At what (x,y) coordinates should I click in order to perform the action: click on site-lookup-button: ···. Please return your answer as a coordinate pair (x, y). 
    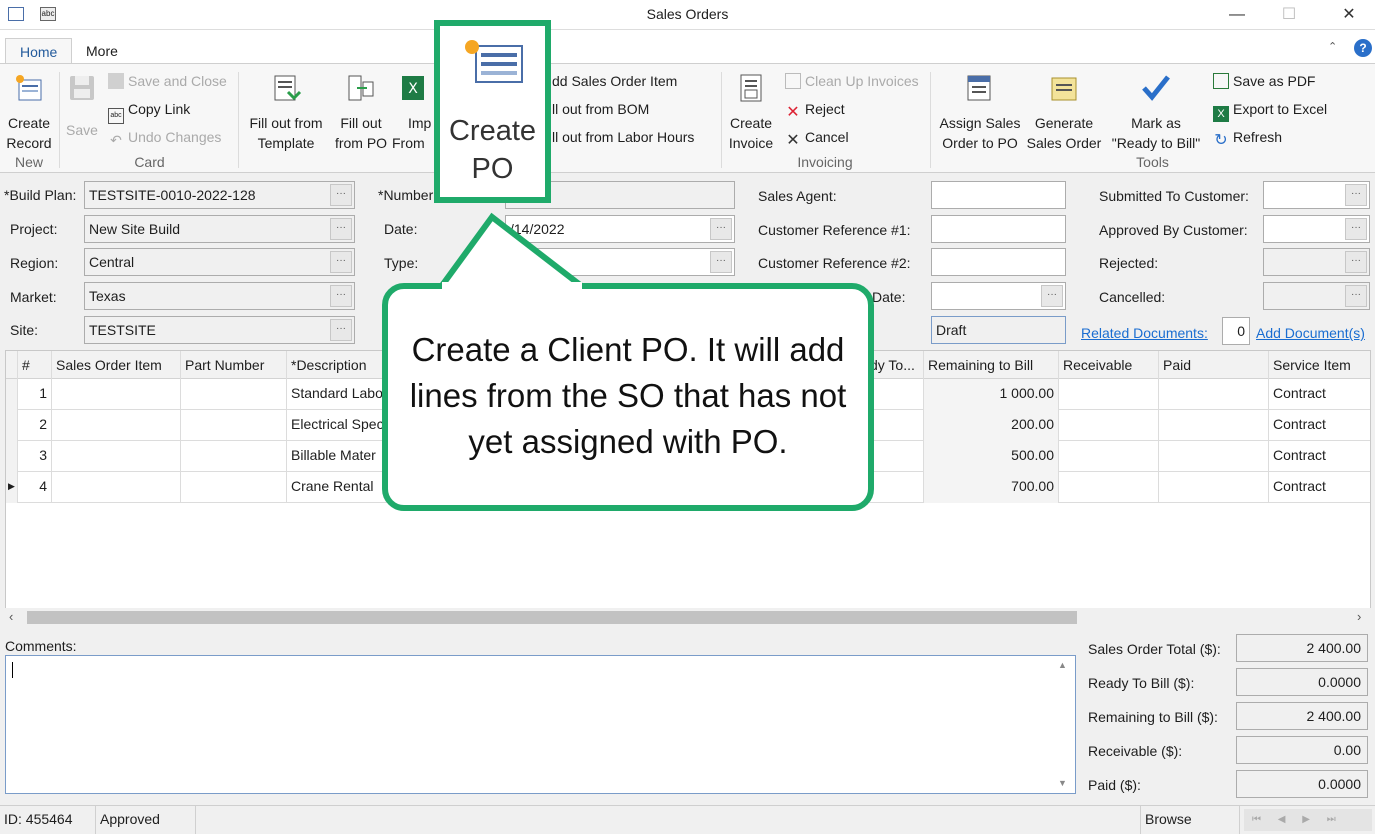
    Looking at the image, I should click on (341, 330).